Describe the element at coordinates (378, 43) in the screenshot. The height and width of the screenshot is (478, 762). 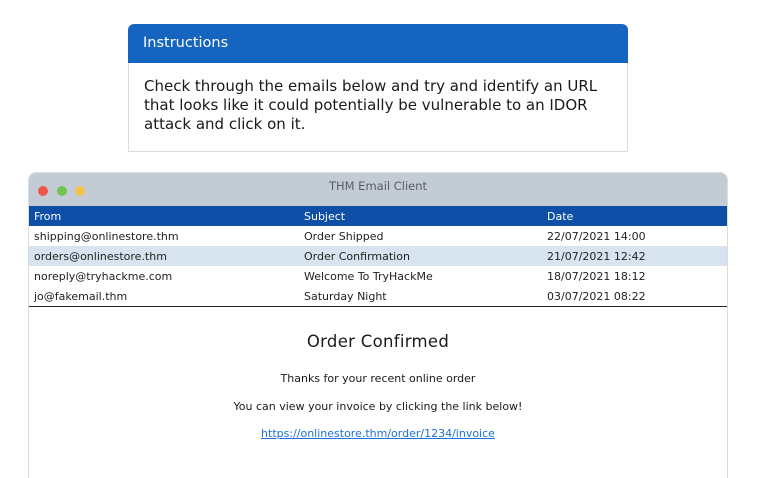
I see `instructions-title: Instructions` at that location.